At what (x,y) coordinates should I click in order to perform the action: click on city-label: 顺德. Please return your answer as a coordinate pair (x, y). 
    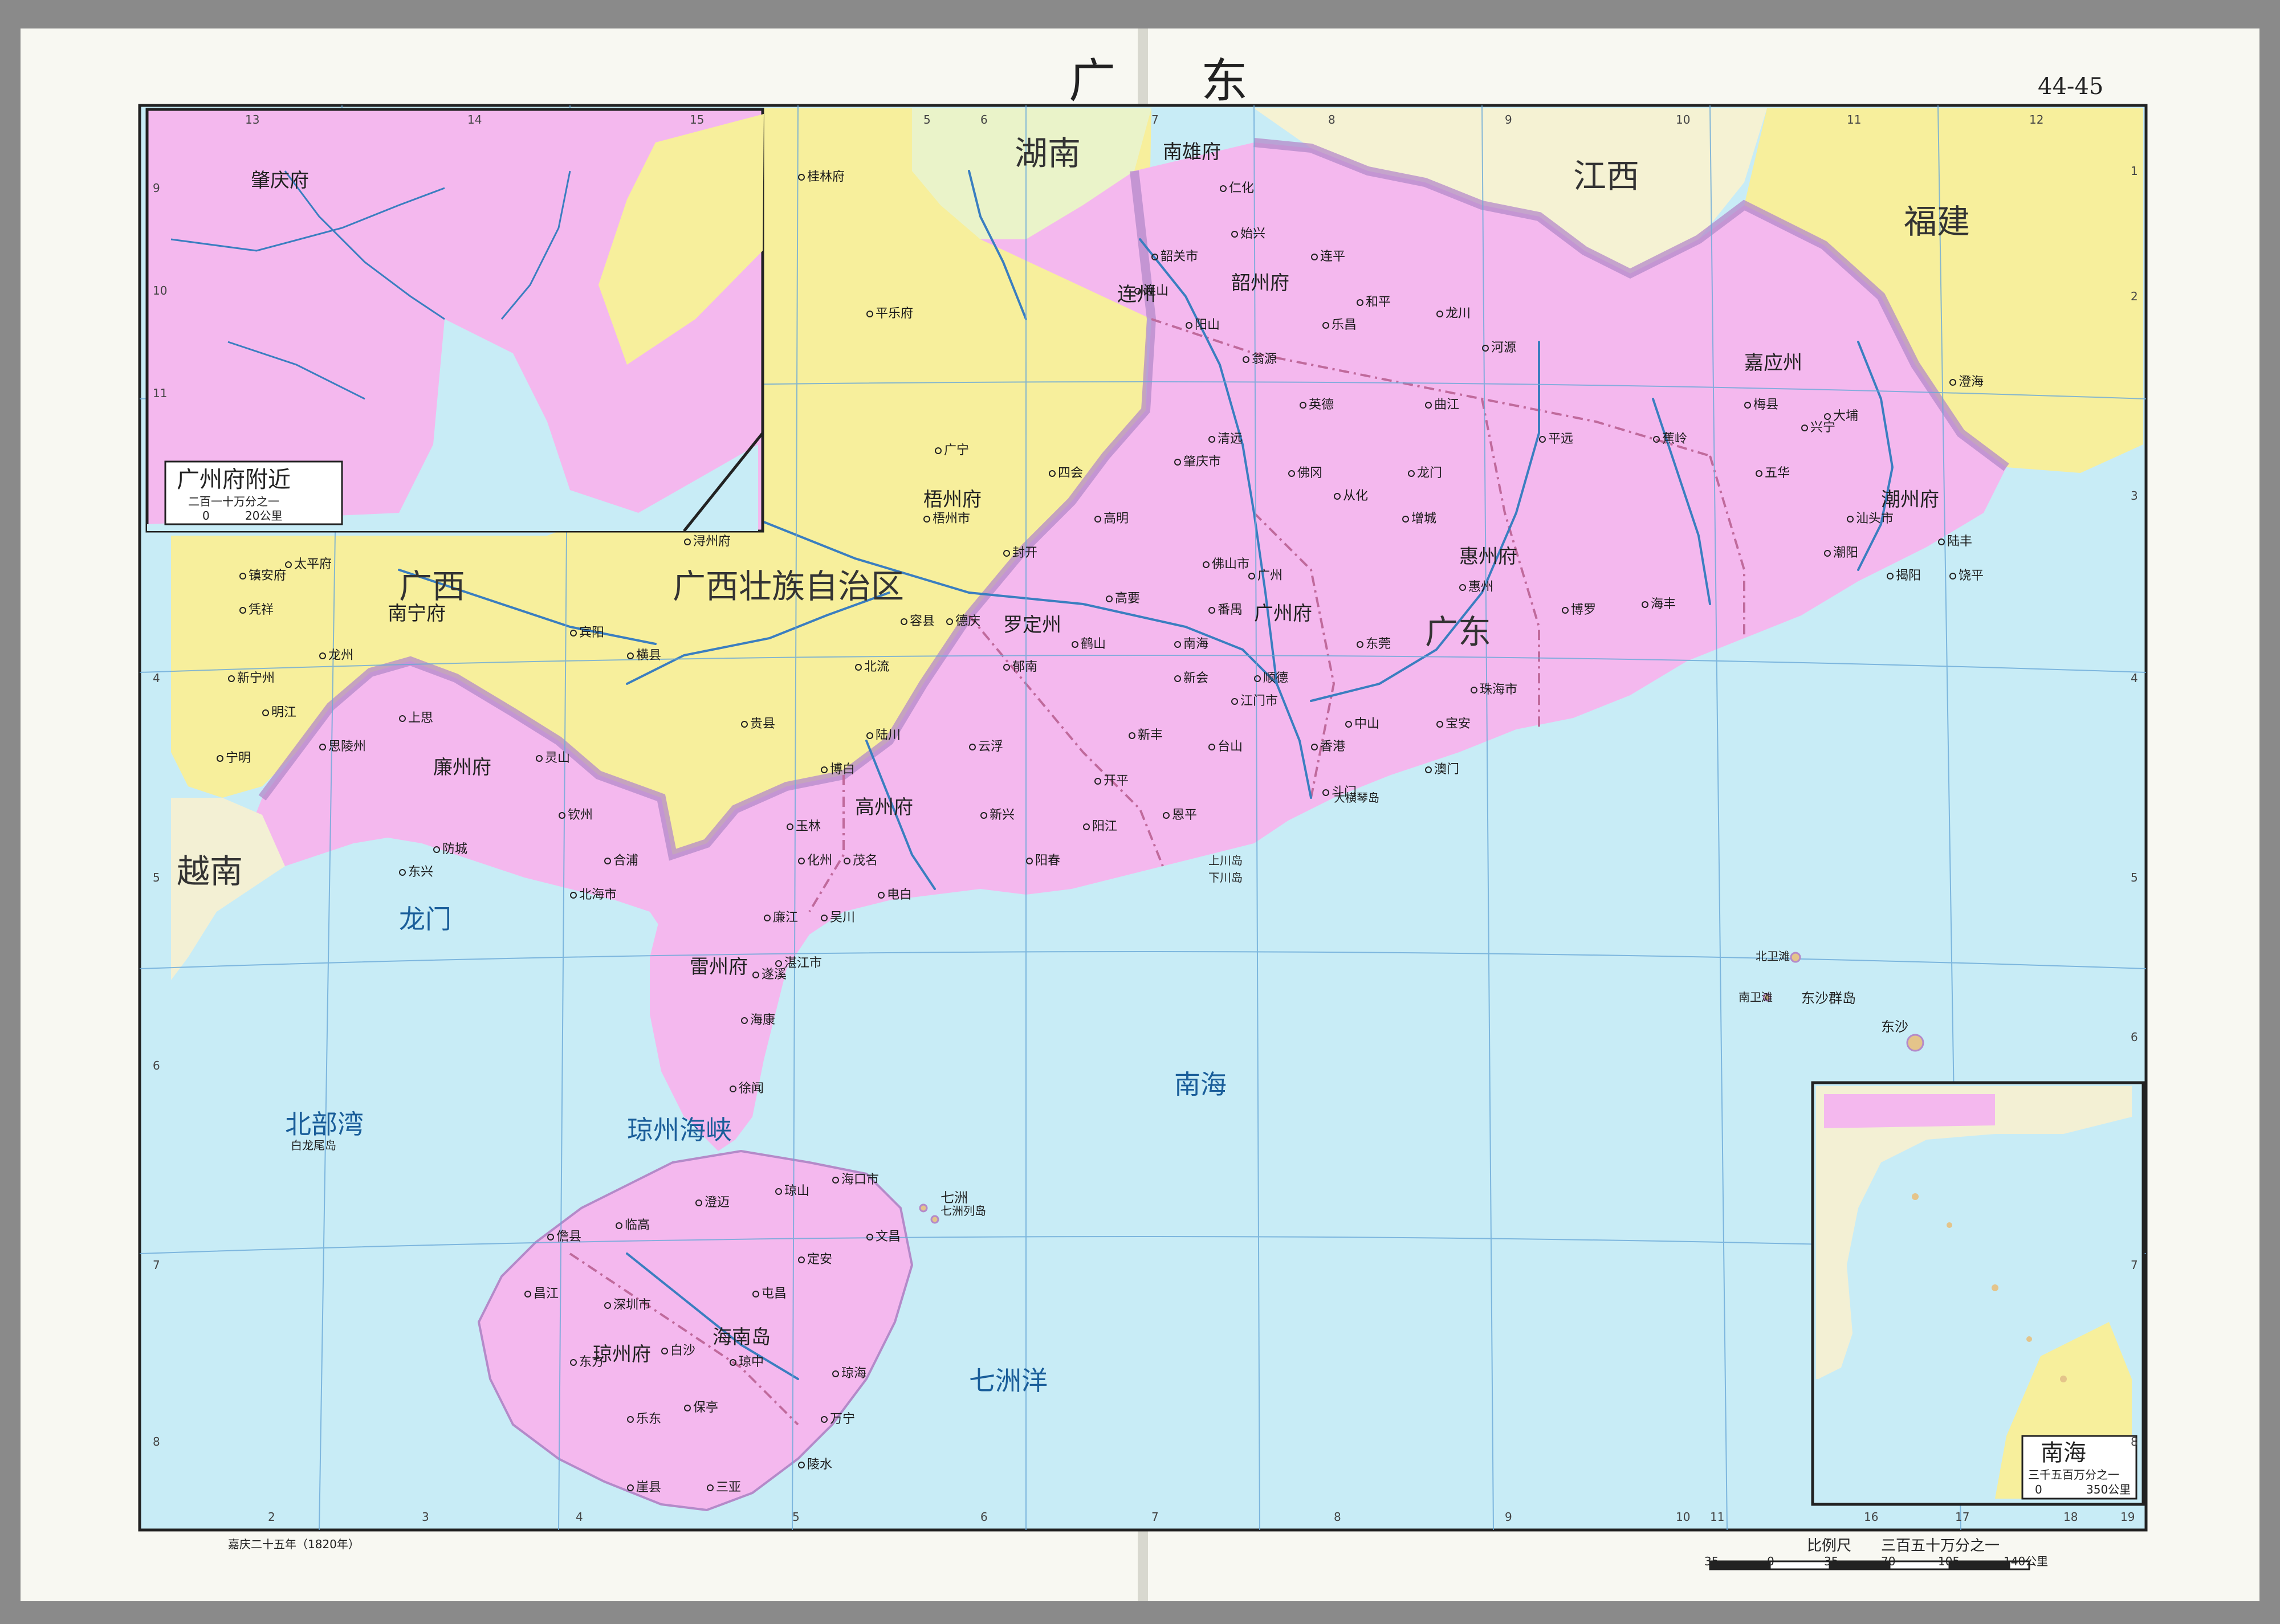
    Looking at the image, I should click on (1271, 678).